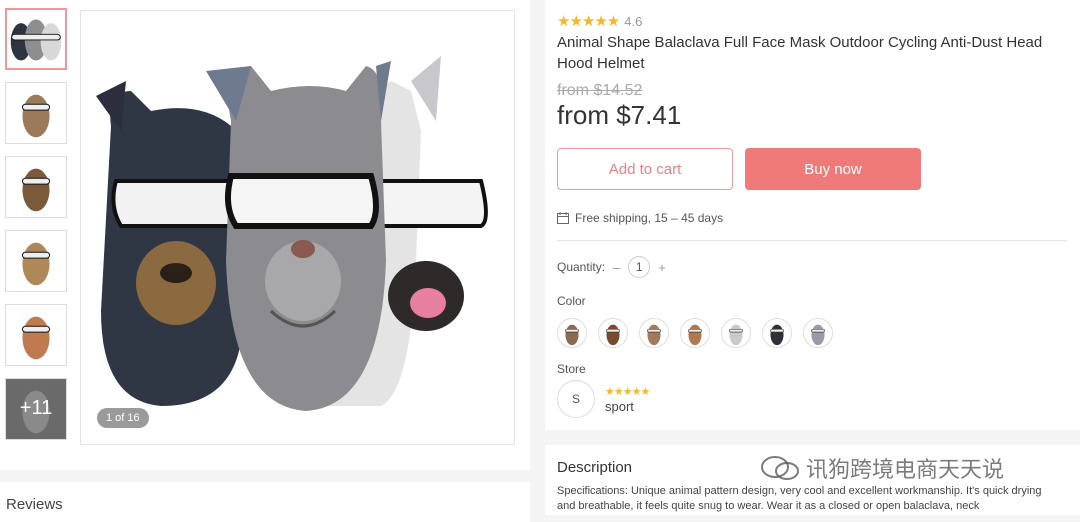  What do you see at coordinates (563, 218) in the screenshot?
I see `calendar-icon` at bounding box center [563, 218].